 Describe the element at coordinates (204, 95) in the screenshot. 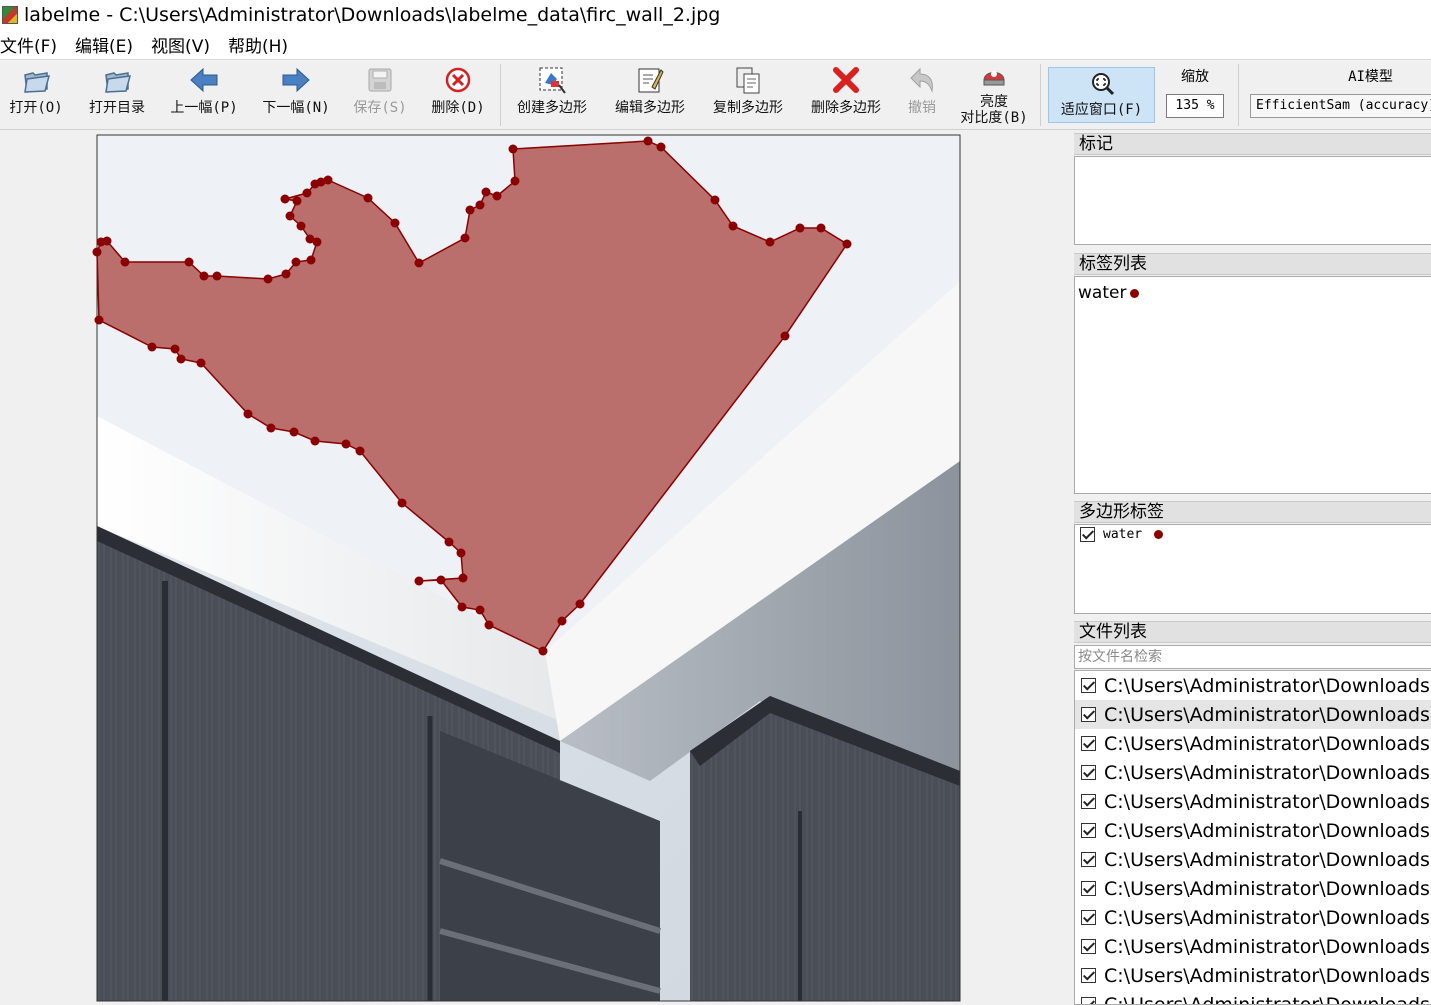

I see `prev-image-button: 上一幅(P)` at that location.